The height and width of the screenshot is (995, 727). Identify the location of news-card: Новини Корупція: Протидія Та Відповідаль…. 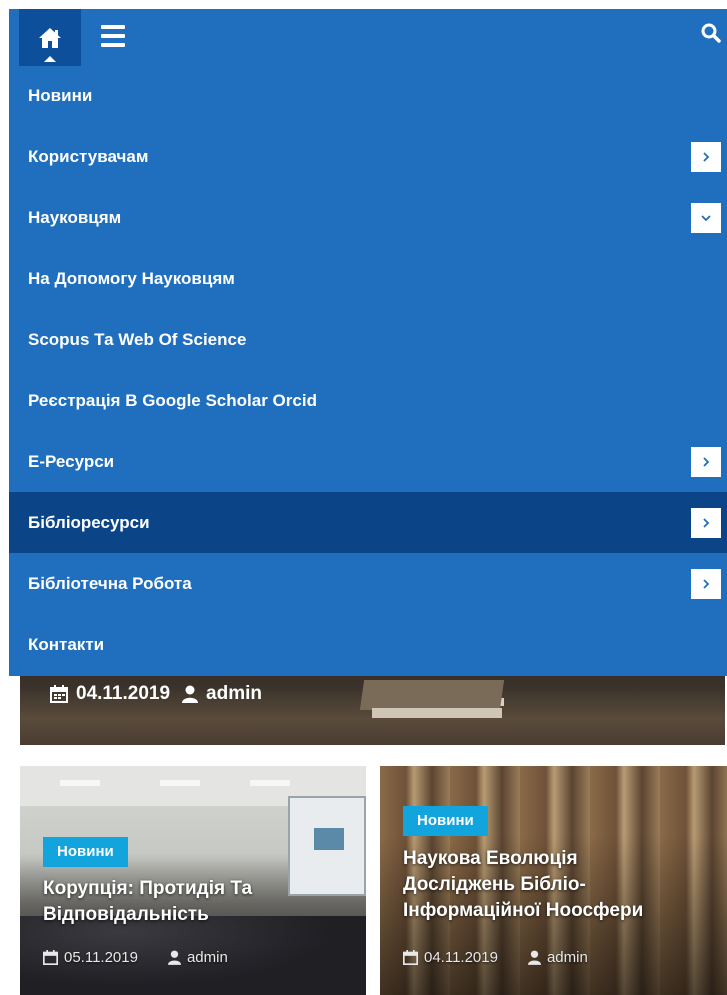
(193, 880).